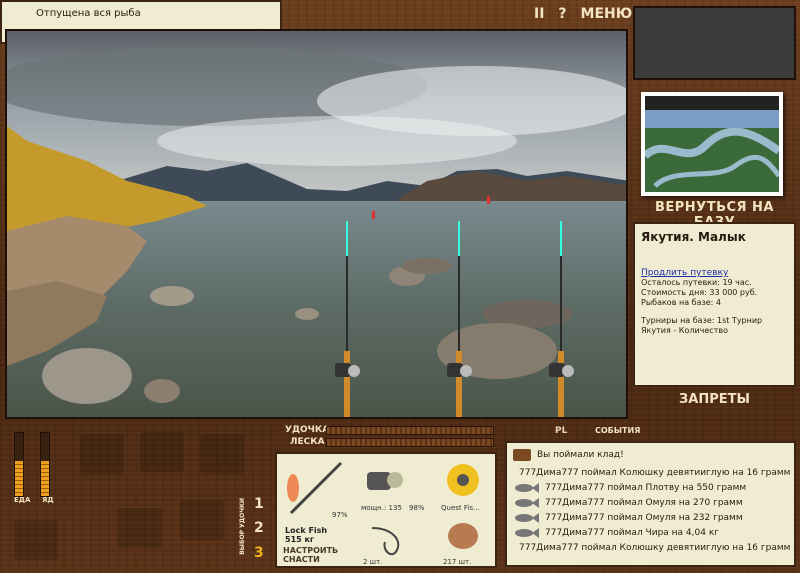 The image size is (800, 573). What do you see at coordinates (88, 13) in the screenshot?
I see `status-message: Отпущена вся рыба` at bounding box center [88, 13].